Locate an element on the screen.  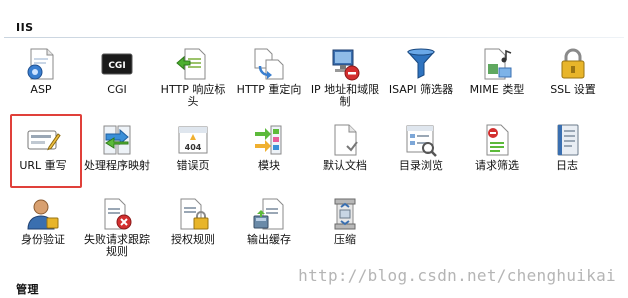
http-redirect-icon is located at coordinates (269, 64).